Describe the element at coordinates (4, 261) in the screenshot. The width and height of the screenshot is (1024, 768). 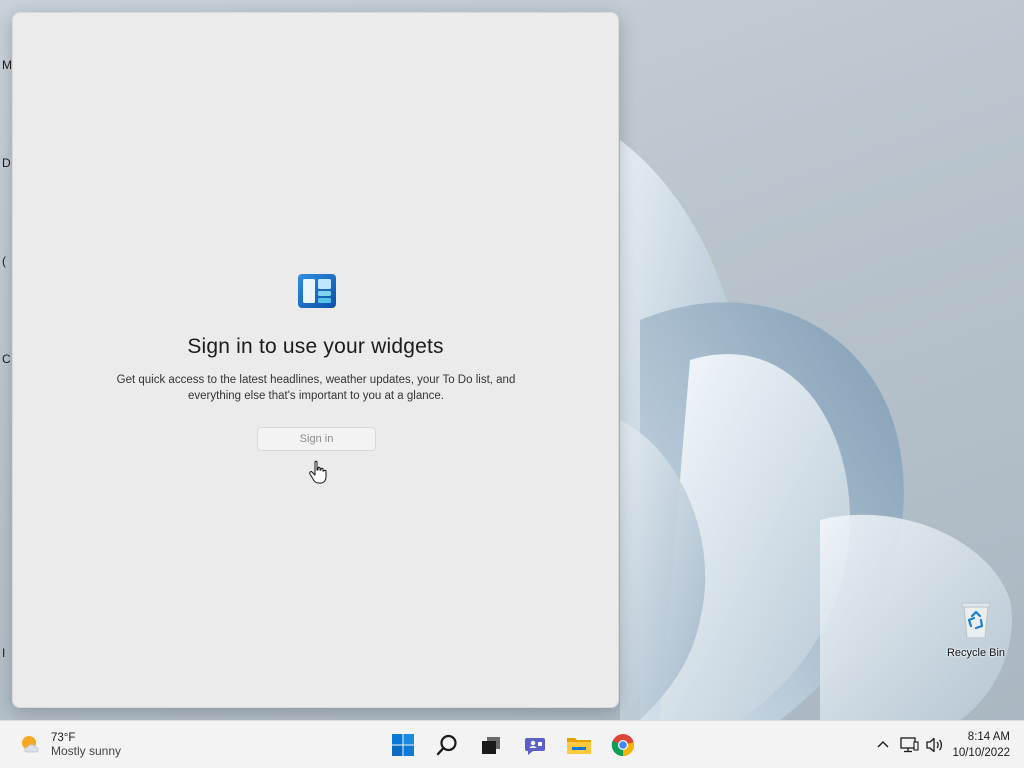
I see `desktop-icon-label-partial: (` at that location.